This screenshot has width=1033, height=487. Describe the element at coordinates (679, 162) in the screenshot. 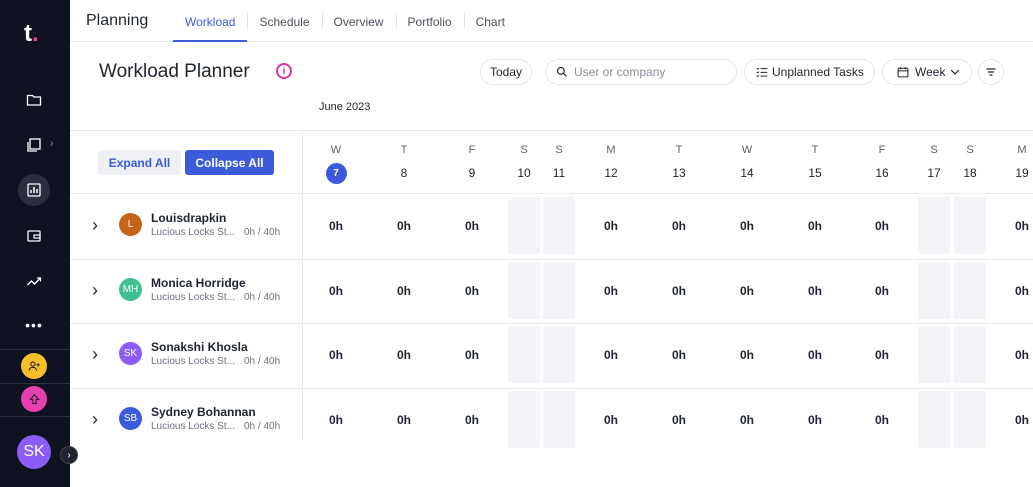

I see `day-header: T 13` at that location.